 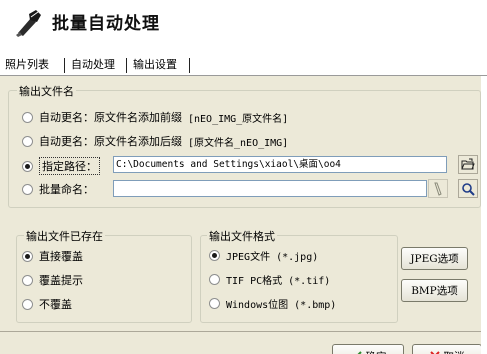 I want to click on ok-label: 确定, so click(x=376, y=351).